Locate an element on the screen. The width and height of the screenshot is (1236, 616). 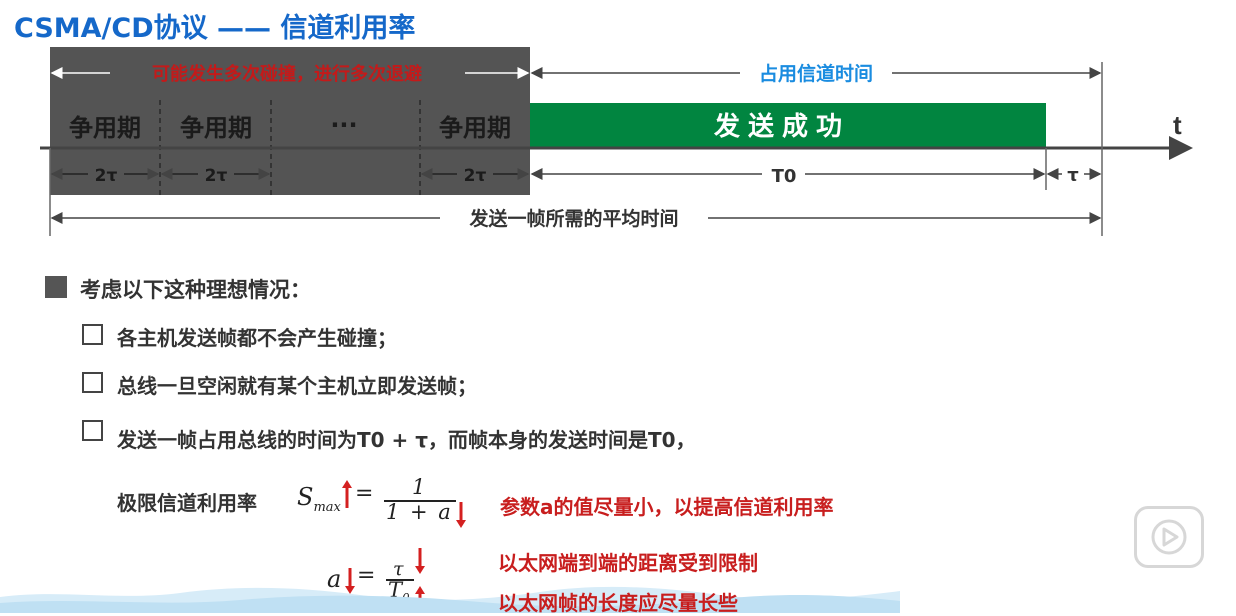
avg-time-label: 发送一帧所需的平均时间 is located at coordinates (573, 218).